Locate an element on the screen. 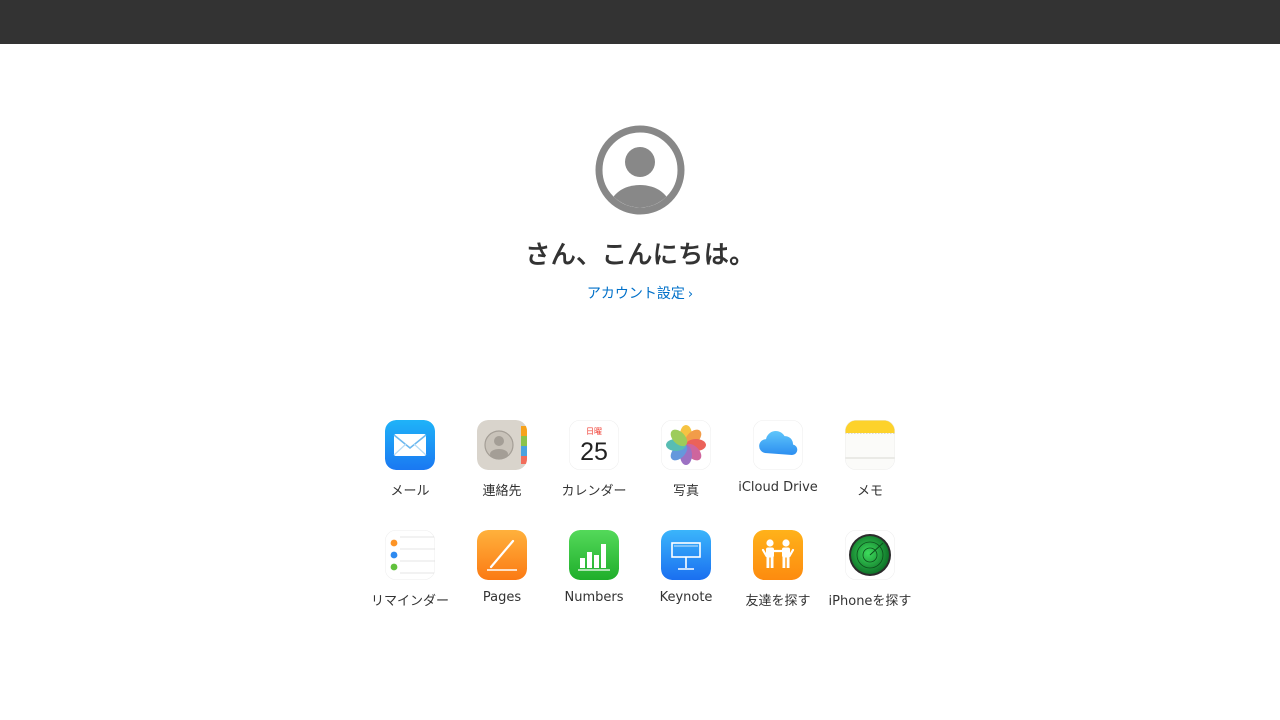 The width and height of the screenshot is (1280, 720). app-contacts: 連絡先 is located at coordinates (502, 475).